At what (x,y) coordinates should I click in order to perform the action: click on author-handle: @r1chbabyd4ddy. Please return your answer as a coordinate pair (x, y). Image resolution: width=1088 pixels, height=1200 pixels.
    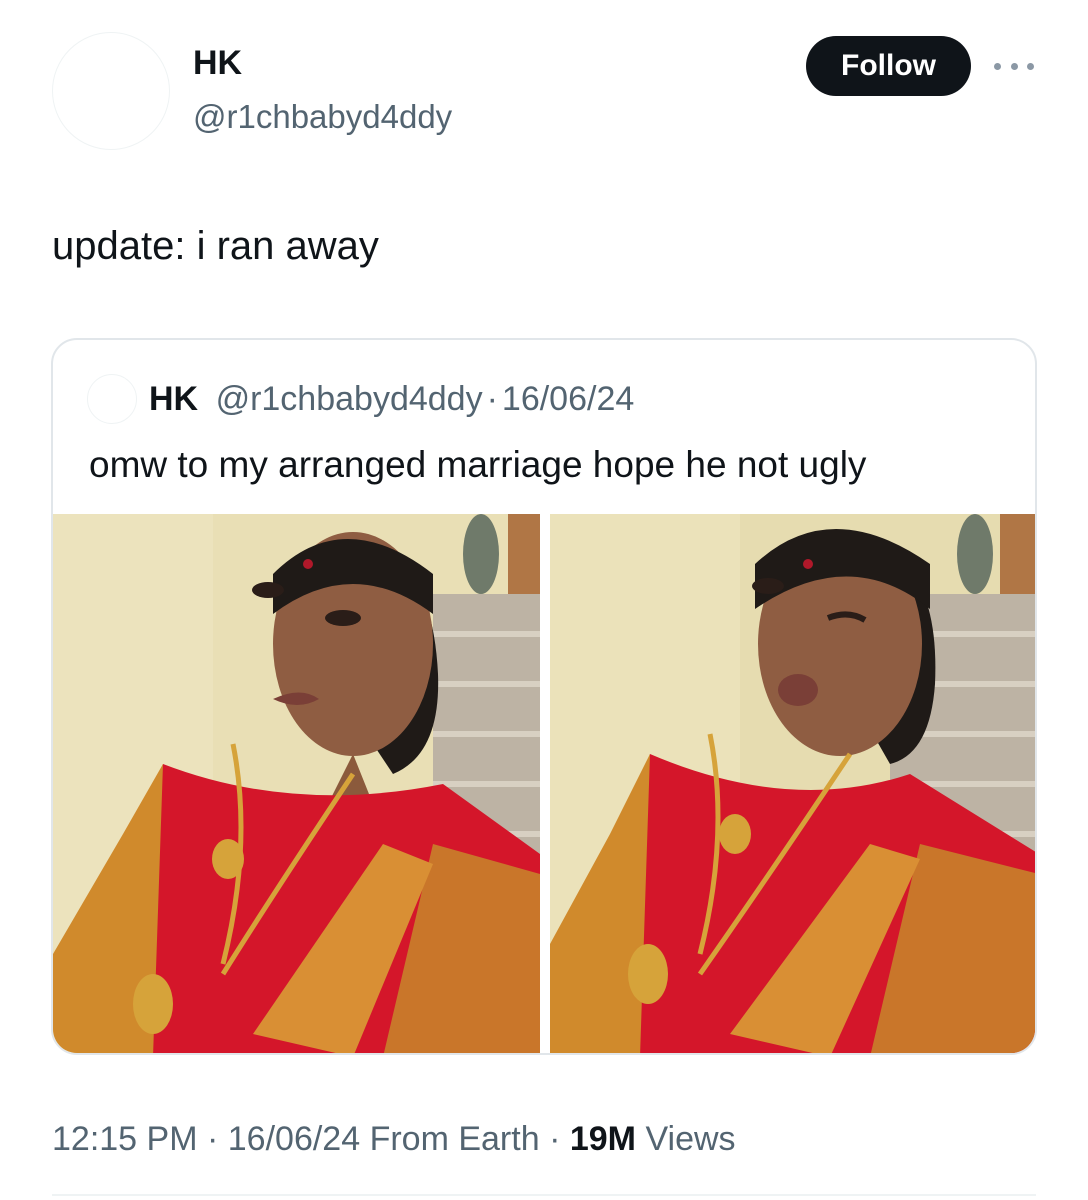
    Looking at the image, I should click on (322, 117).